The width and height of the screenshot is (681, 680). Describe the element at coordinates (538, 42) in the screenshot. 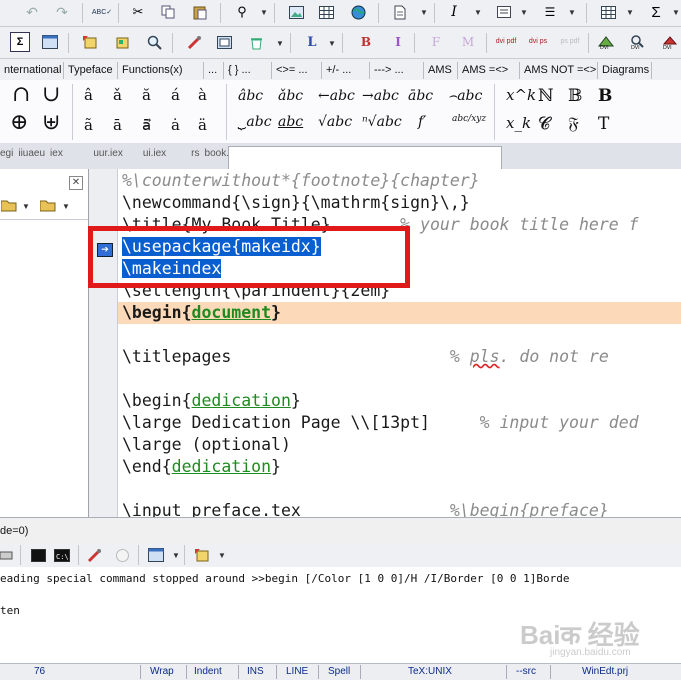

I see `dvi-ps-button: dvi ps` at that location.